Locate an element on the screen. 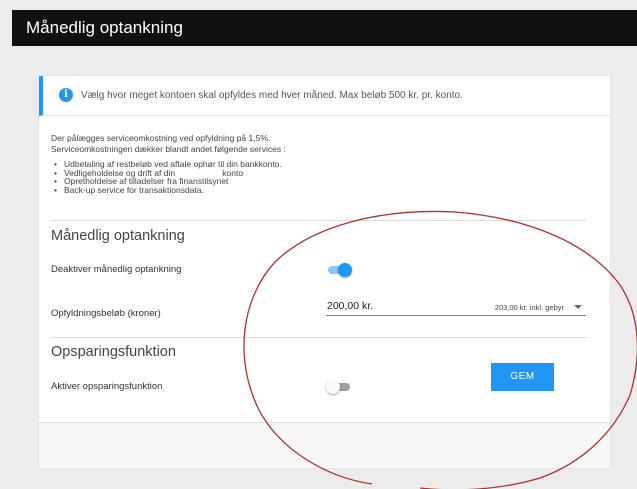  deactivate-monthly-toggle is located at coordinates (339, 270).